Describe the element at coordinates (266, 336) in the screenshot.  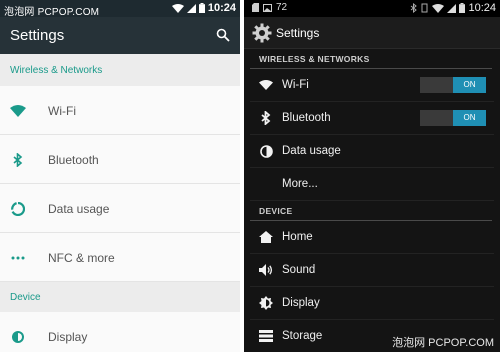
I see `storage-icon` at that location.